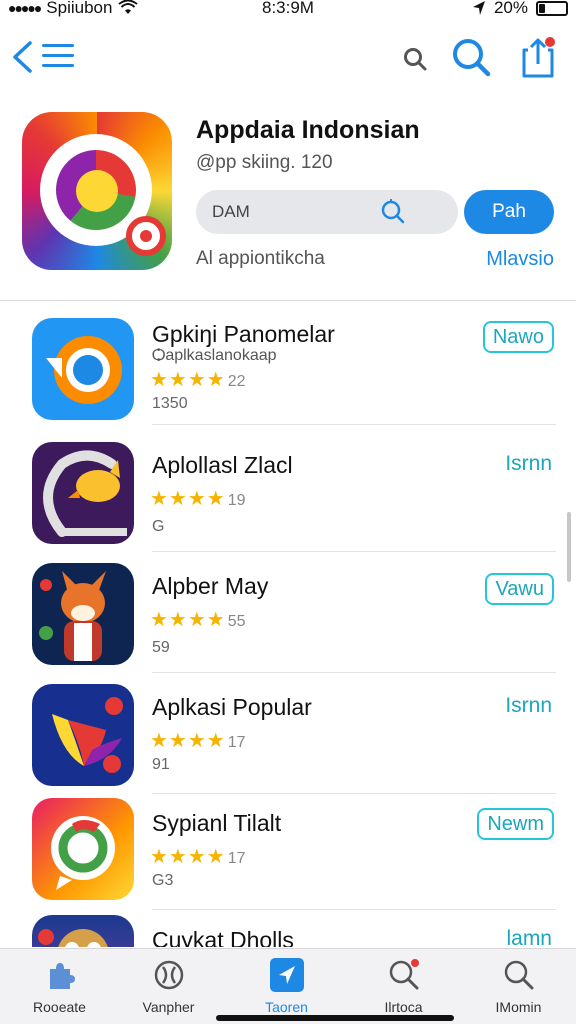  I want to click on clock: 8:3:9M, so click(288, 8).